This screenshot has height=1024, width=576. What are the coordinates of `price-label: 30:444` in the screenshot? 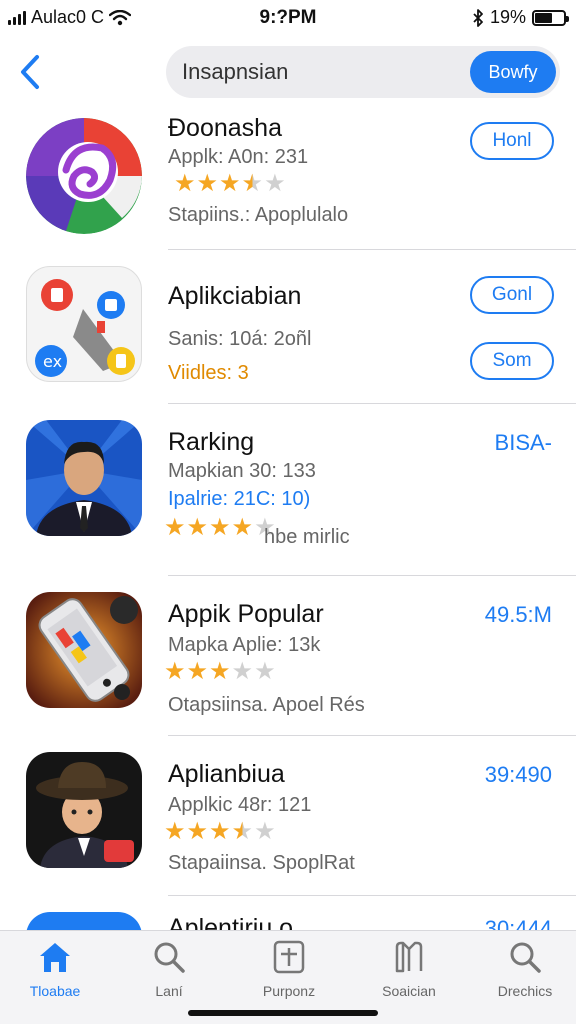 It's located at (518, 923).